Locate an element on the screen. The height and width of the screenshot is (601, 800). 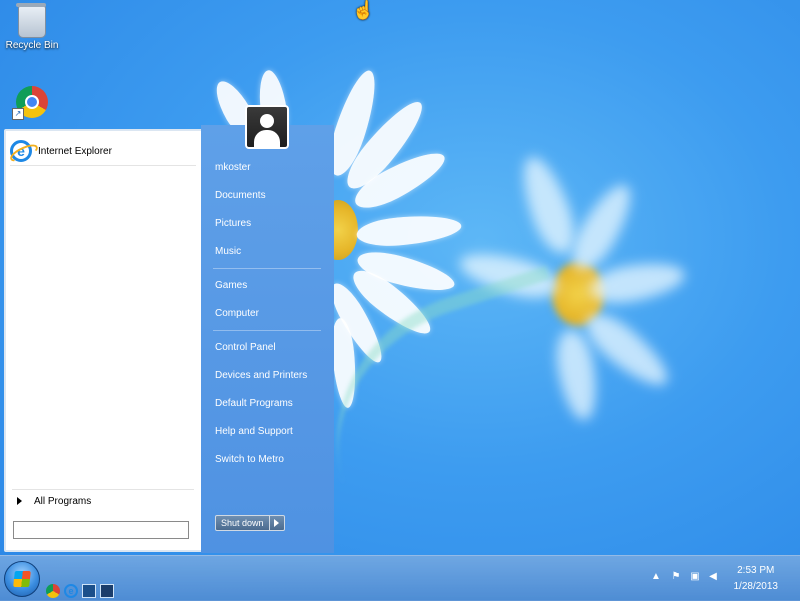
start-search-input is located at coordinates (101, 530).